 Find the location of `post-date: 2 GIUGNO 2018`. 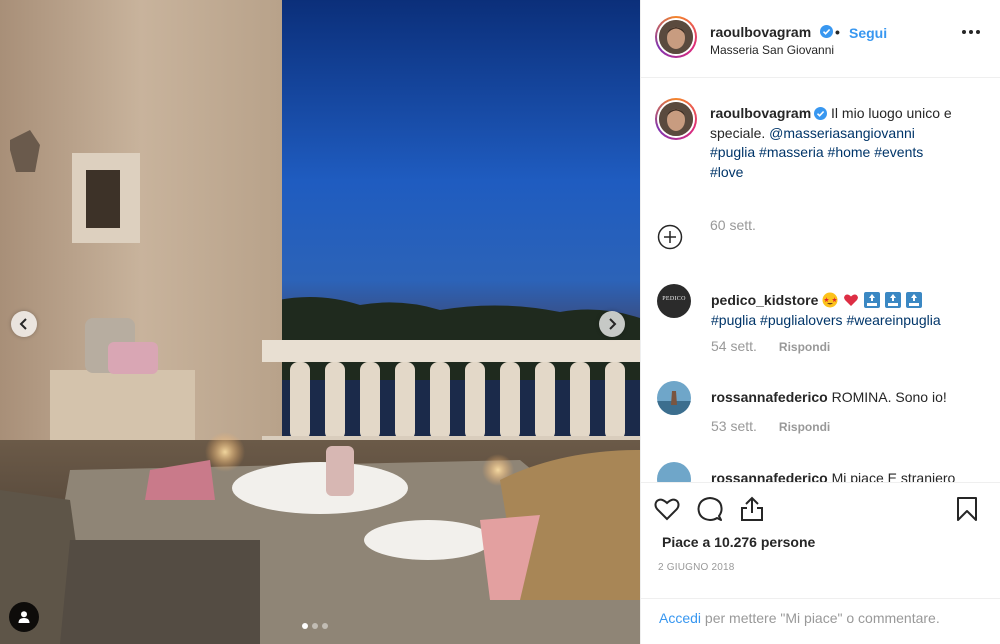

post-date: 2 GIUGNO 2018 is located at coordinates (696, 567).